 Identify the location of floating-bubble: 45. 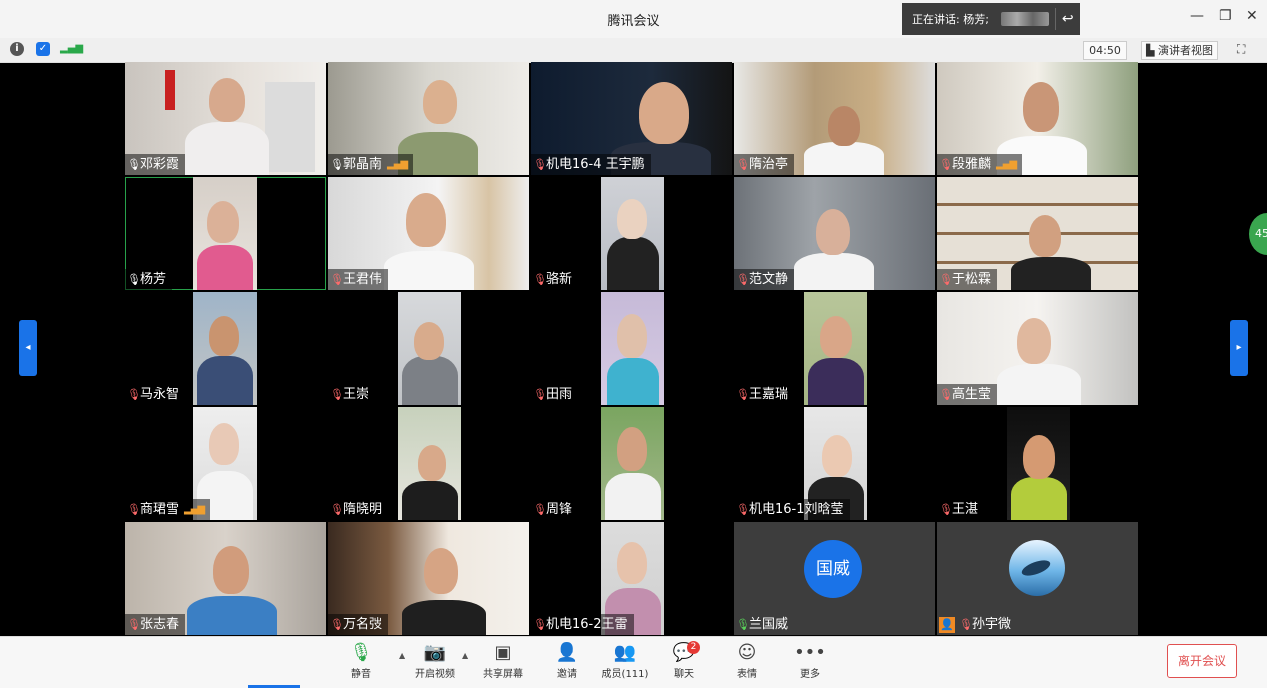
(1258, 234).